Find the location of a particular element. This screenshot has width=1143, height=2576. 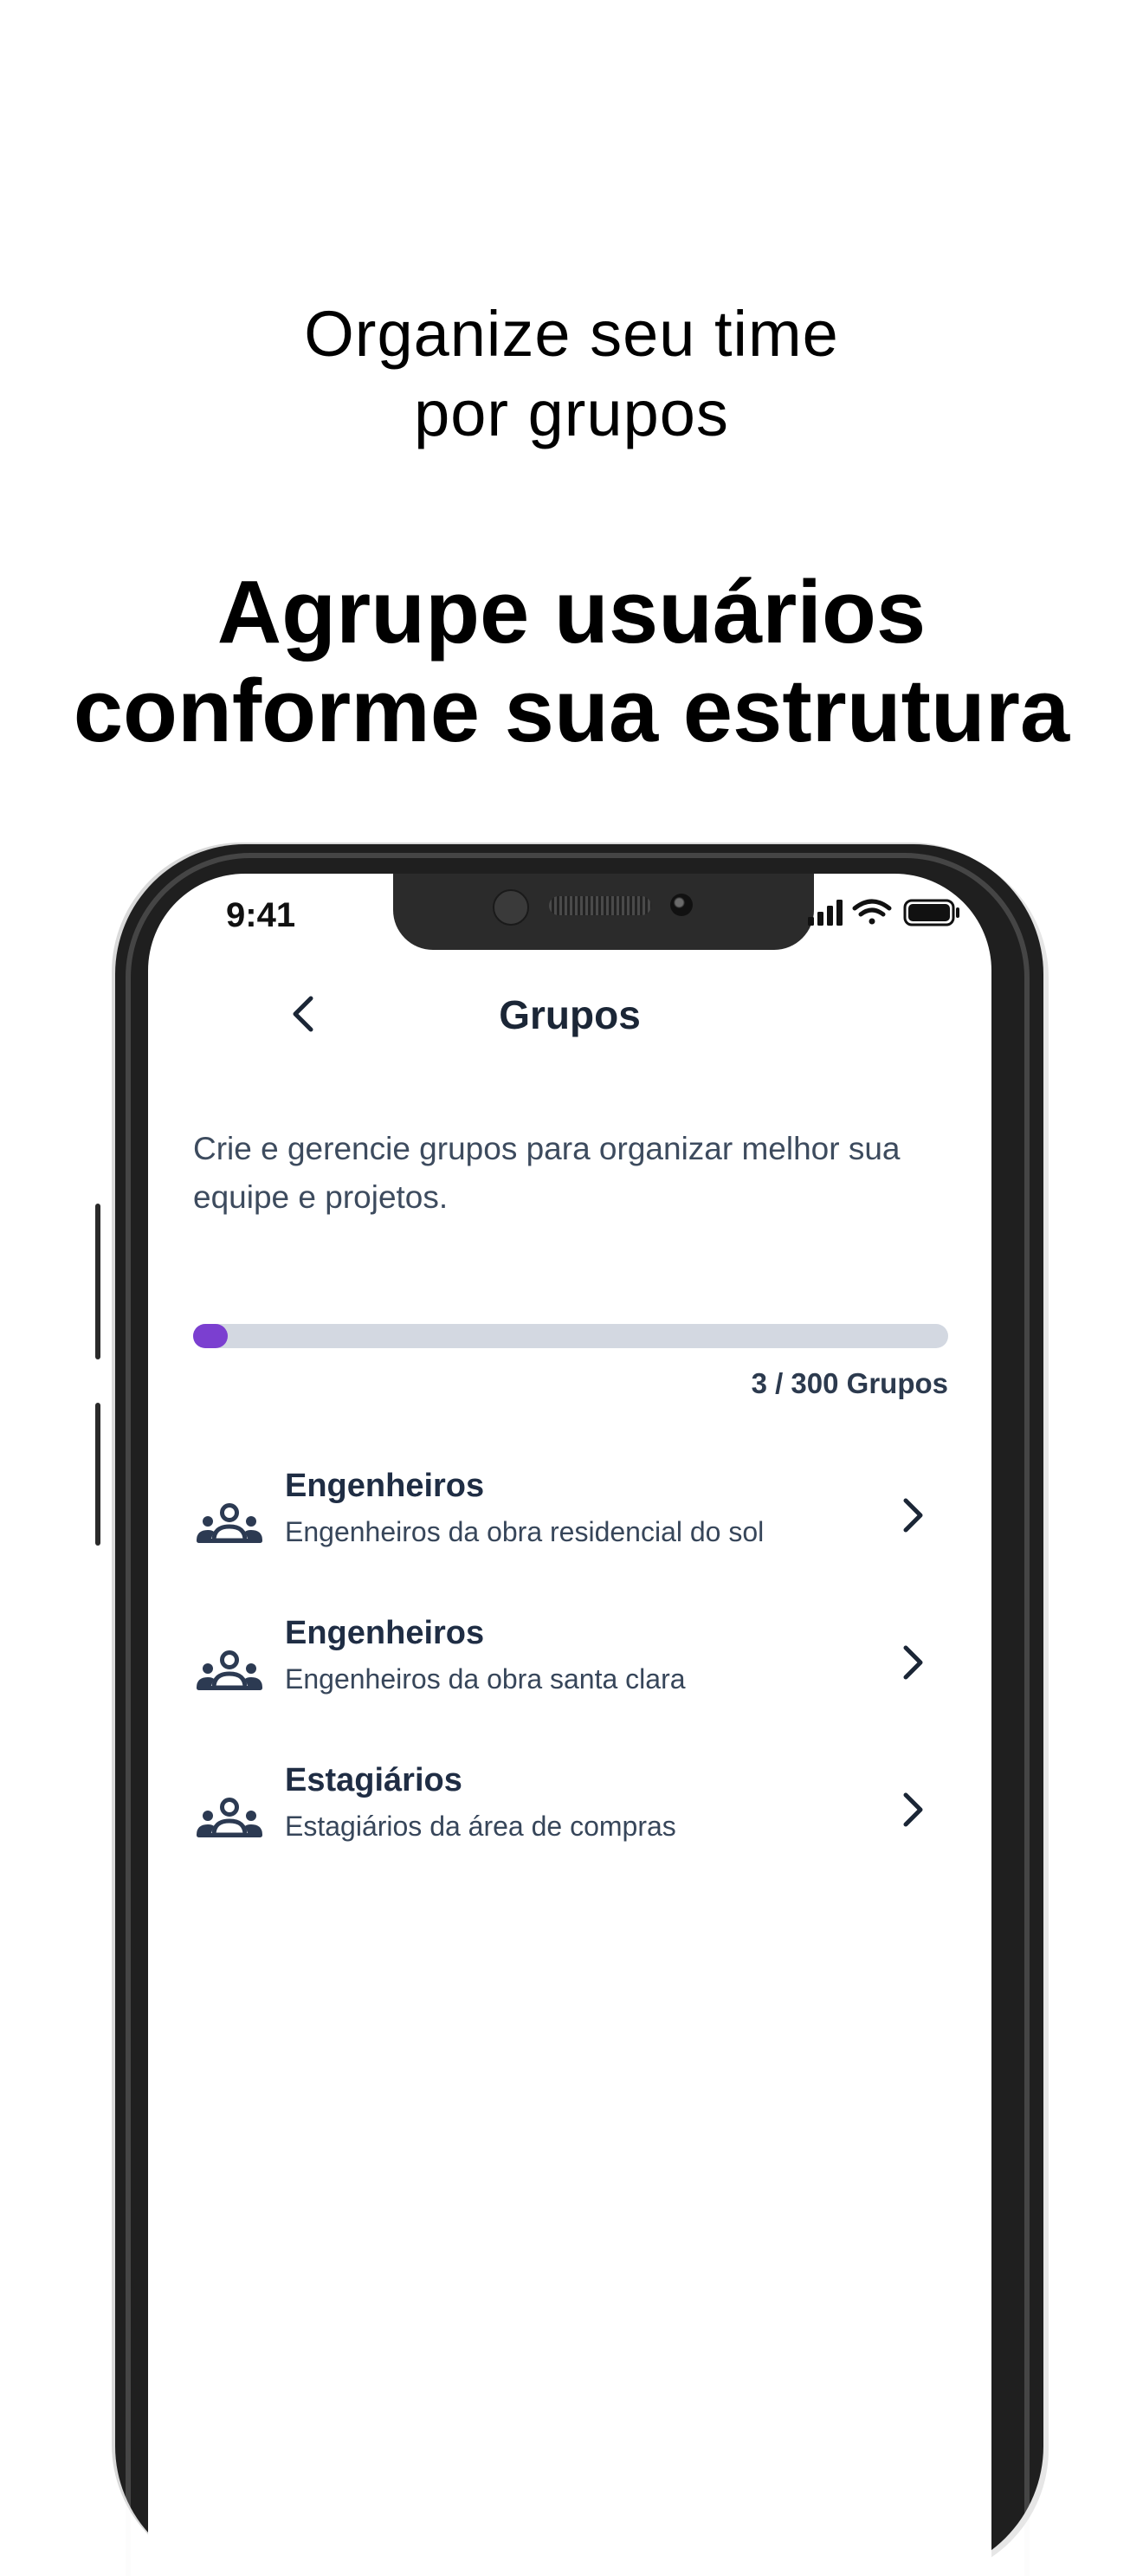

group-description: Engenheiros da obra residencial do sol is located at coordinates (525, 1531).